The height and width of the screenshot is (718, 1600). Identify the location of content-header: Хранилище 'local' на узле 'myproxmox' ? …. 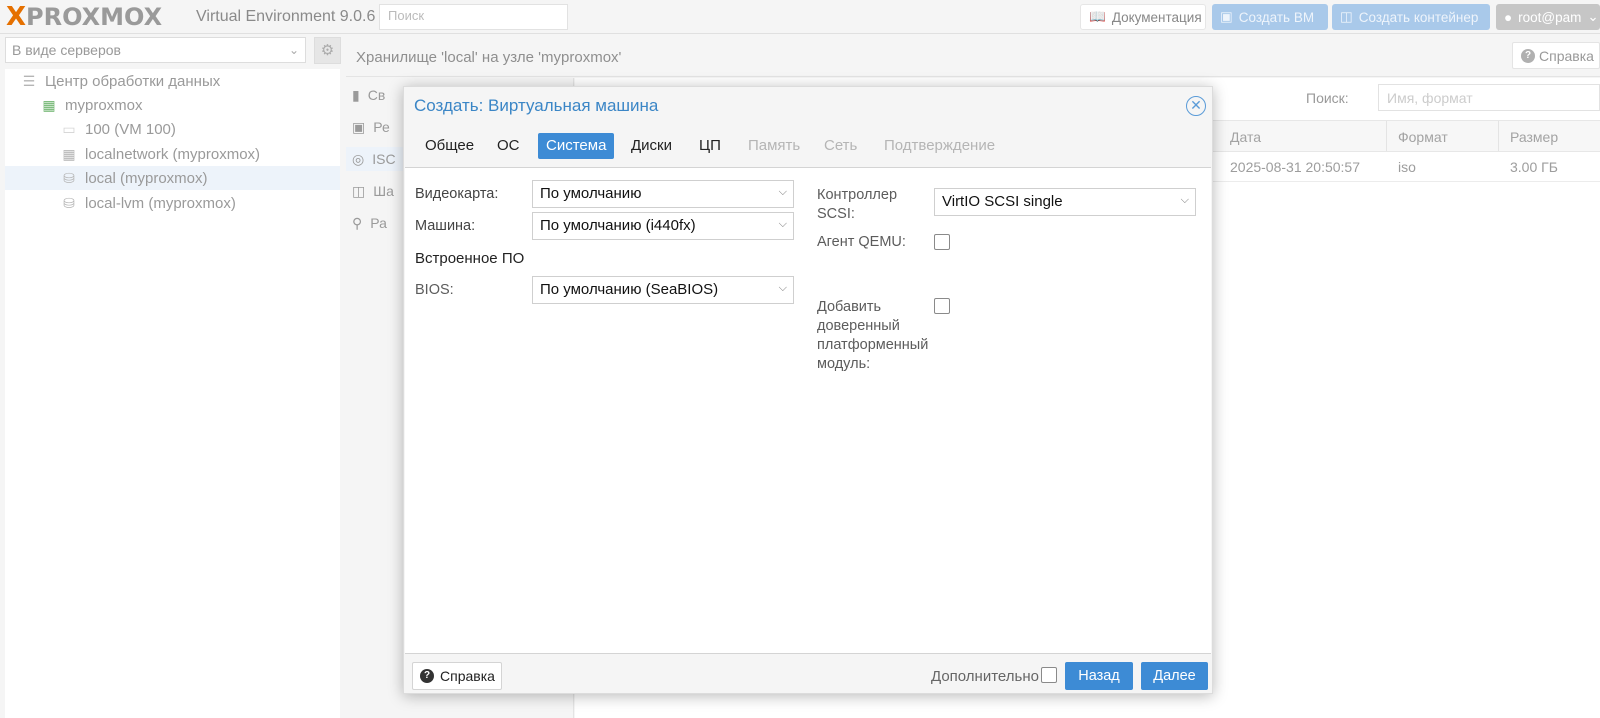
(973, 57).